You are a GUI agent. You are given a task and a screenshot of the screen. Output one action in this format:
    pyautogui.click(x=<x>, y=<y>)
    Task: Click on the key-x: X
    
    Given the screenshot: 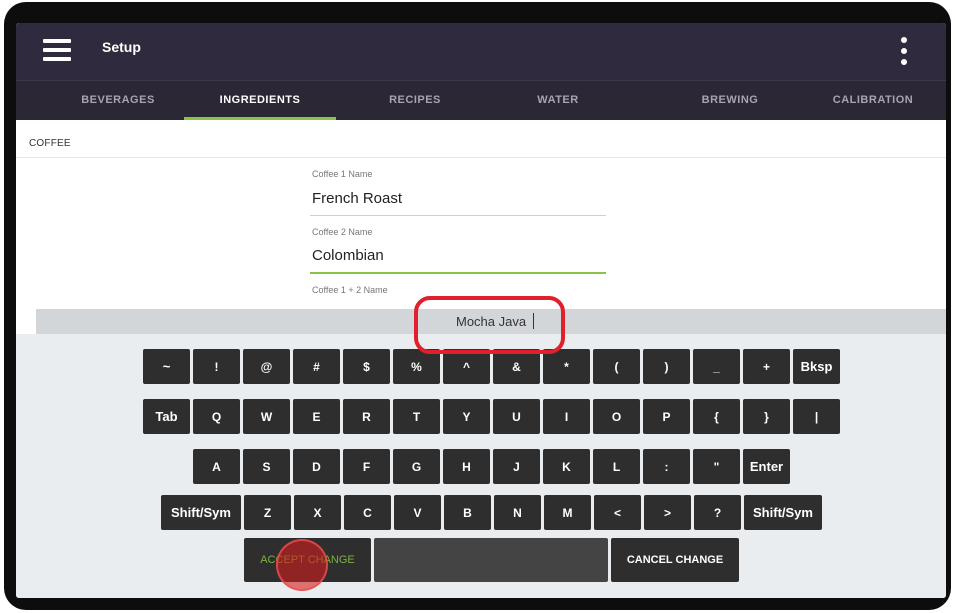 What is the action you would take?
    pyautogui.click(x=317, y=512)
    